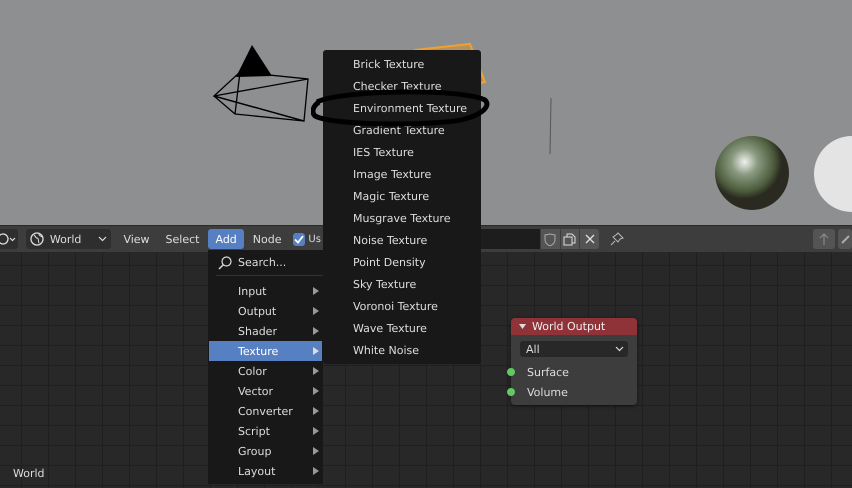  I want to click on menu-item: Wave Texture, so click(402, 328).